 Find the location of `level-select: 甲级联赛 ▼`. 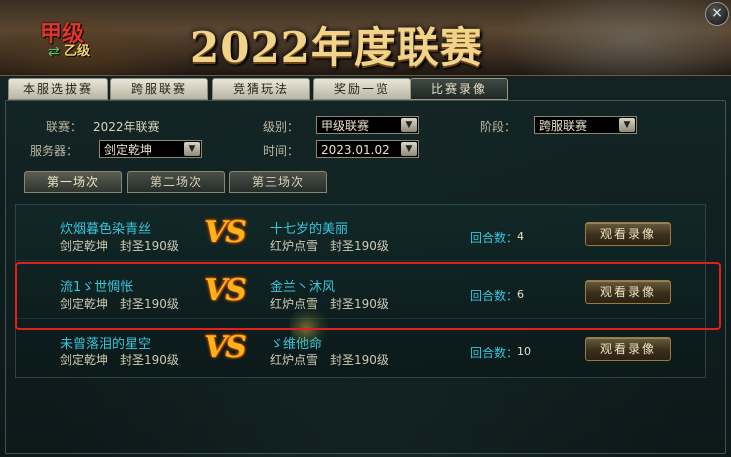

level-select: 甲级联赛 ▼ is located at coordinates (367, 125).